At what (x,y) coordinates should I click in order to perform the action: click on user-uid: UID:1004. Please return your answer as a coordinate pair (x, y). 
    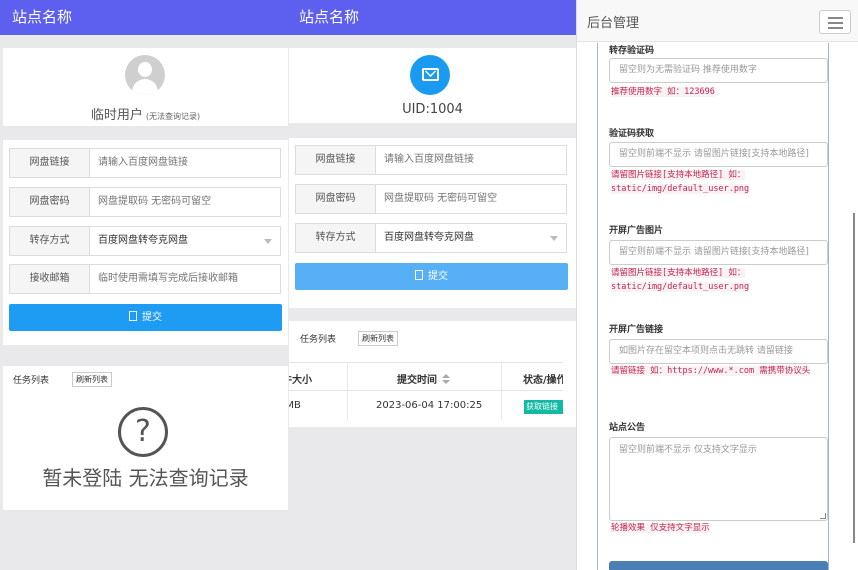
    Looking at the image, I should click on (432, 109).